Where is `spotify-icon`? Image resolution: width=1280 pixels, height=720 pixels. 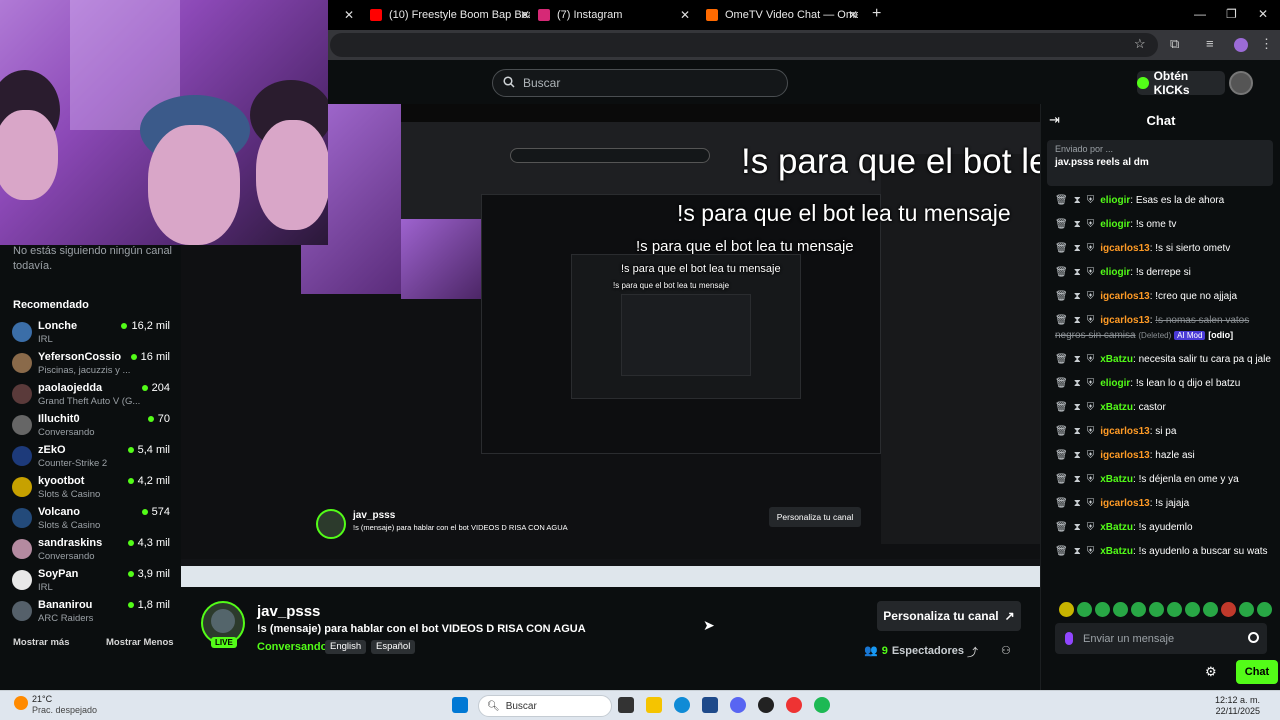
spotify-icon is located at coordinates (822, 705).